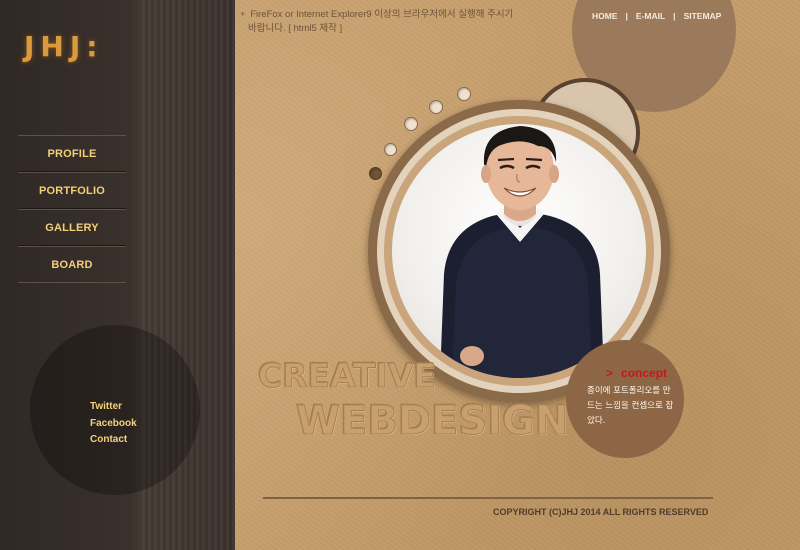 The width and height of the screenshot is (800, 550). What do you see at coordinates (610, 373) in the screenshot?
I see `concept-arrow: >` at bounding box center [610, 373].